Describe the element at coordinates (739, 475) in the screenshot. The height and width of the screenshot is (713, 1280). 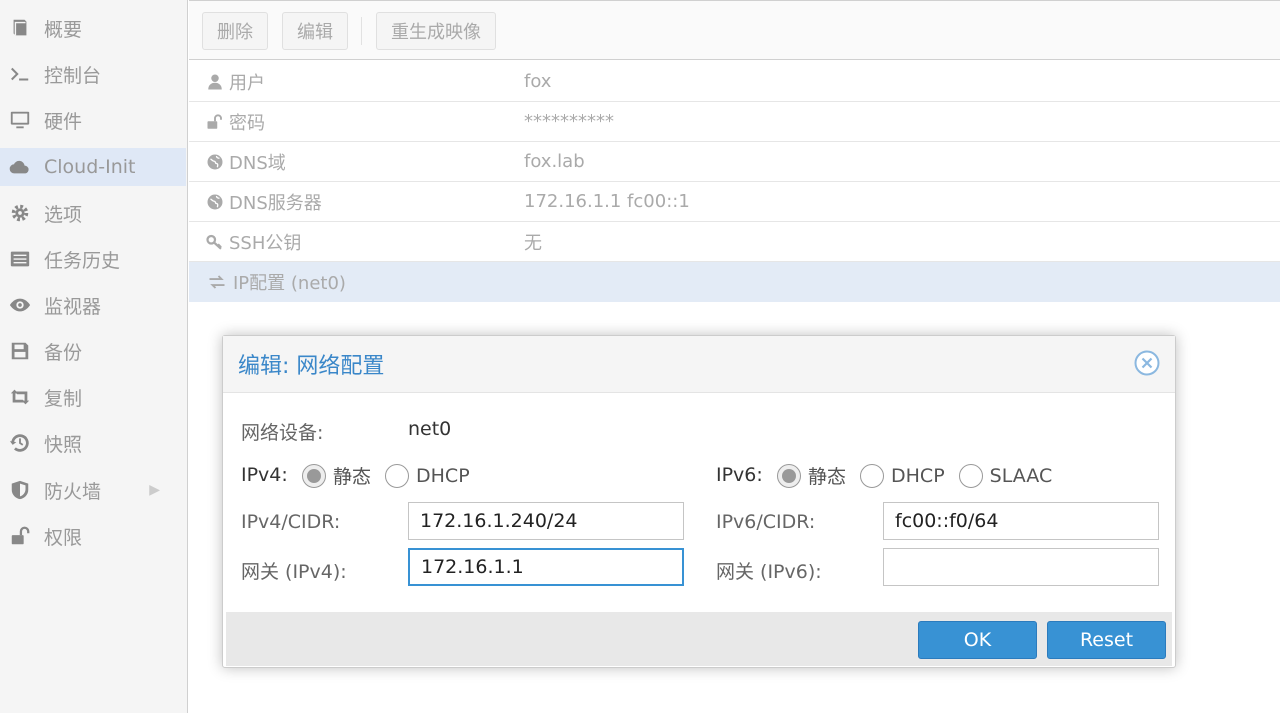
I see `ipv6-label: IPv6:` at that location.